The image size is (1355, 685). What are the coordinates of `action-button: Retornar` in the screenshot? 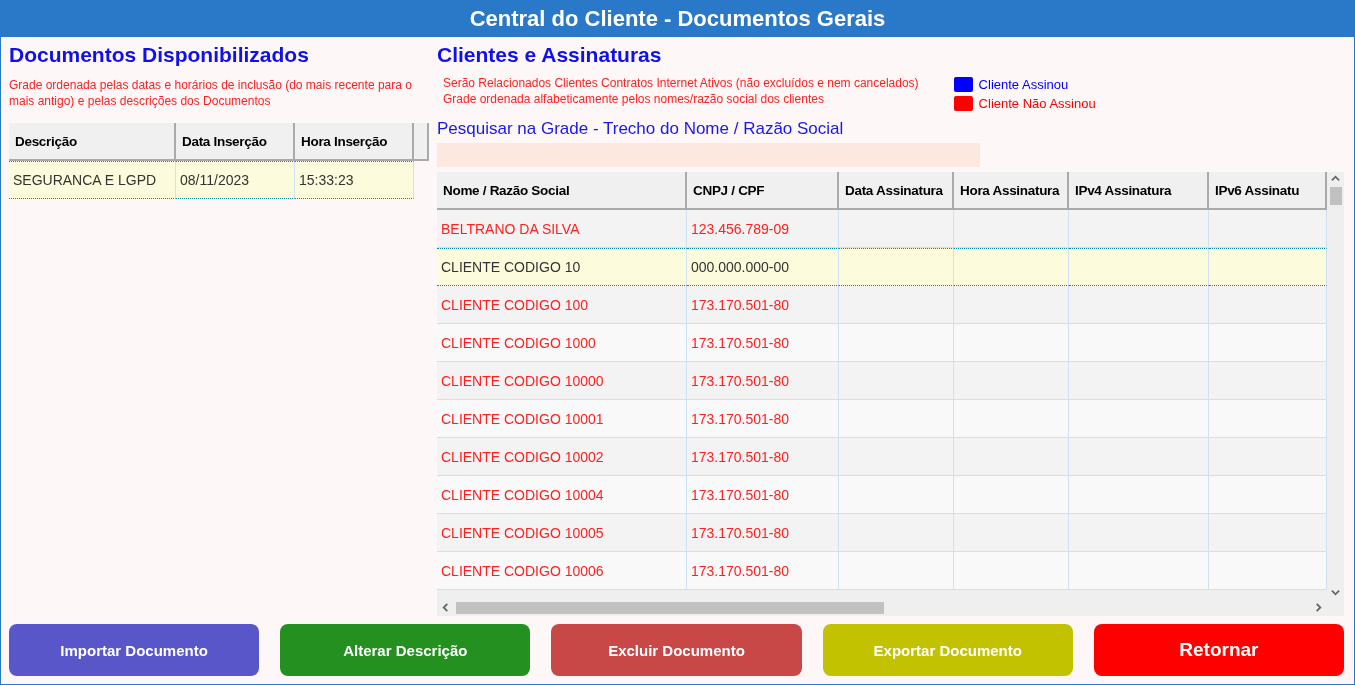 It's located at (1218, 650).